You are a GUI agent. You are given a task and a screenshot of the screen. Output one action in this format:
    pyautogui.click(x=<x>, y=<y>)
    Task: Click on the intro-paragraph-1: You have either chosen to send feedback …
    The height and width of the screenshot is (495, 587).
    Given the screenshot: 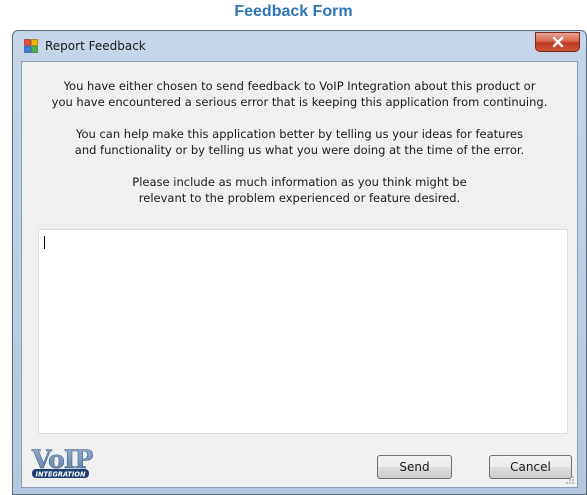 What is the action you would take?
    pyautogui.click(x=299, y=94)
    